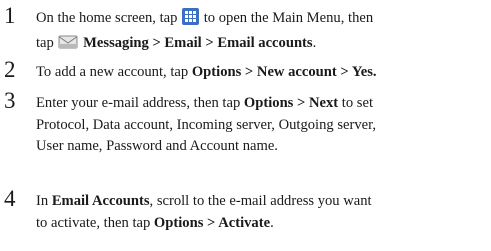  I want to click on messaging-envelope-icon, so click(68, 46).